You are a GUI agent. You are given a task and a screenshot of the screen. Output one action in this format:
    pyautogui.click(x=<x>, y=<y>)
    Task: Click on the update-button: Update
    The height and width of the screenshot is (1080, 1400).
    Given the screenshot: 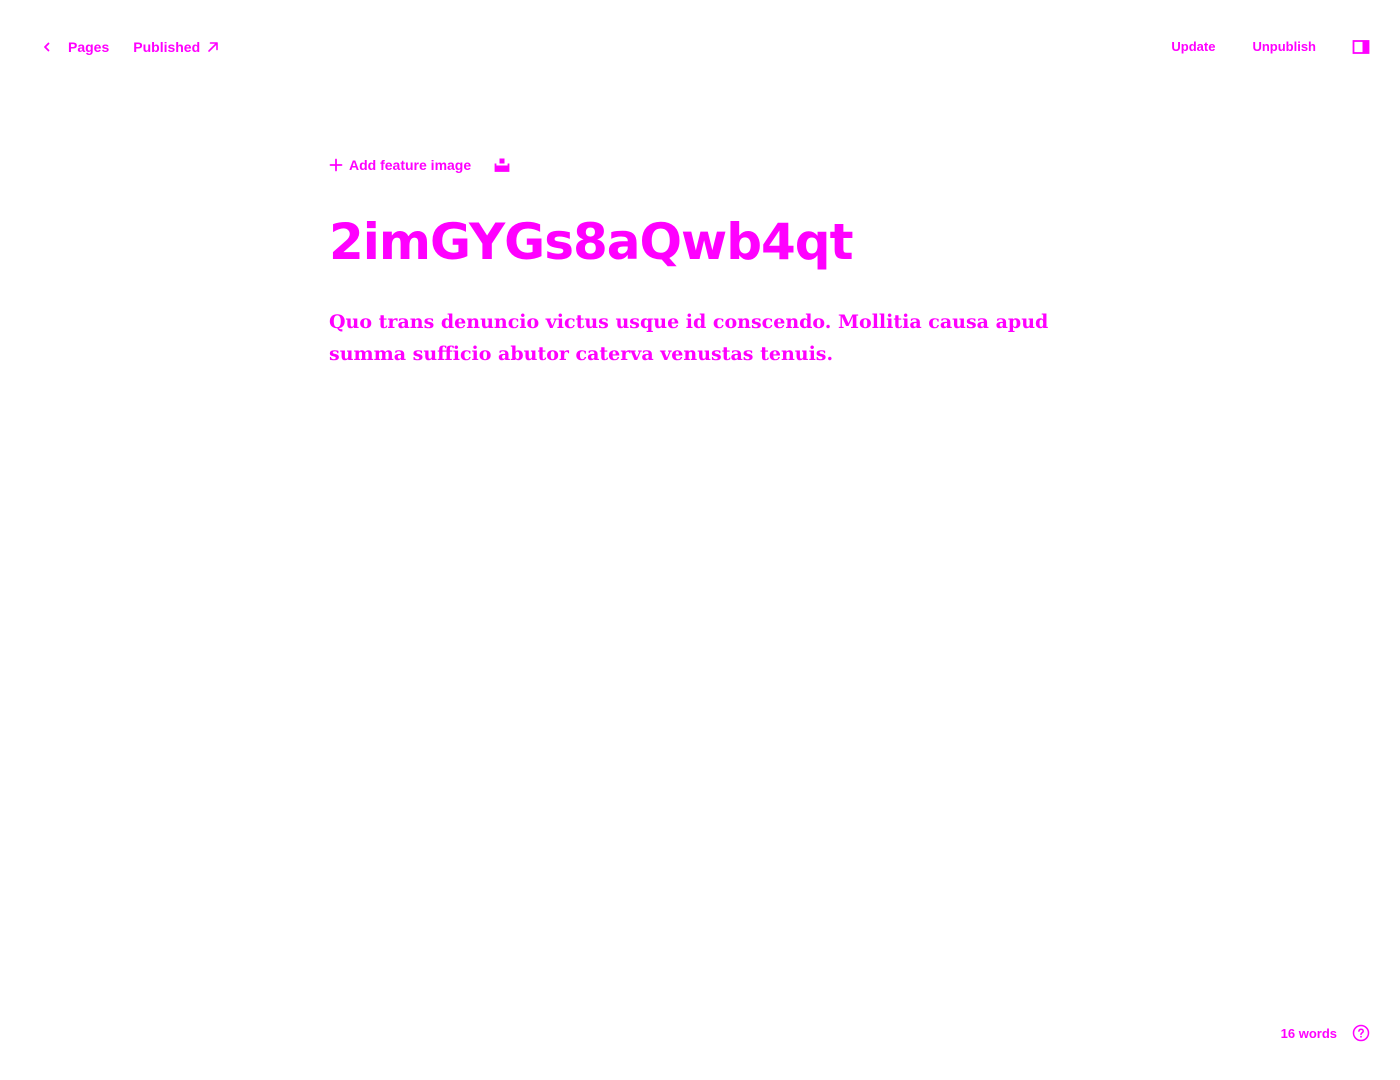 What is the action you would take?
    pyautogui.click(x=1193, y=47)
    